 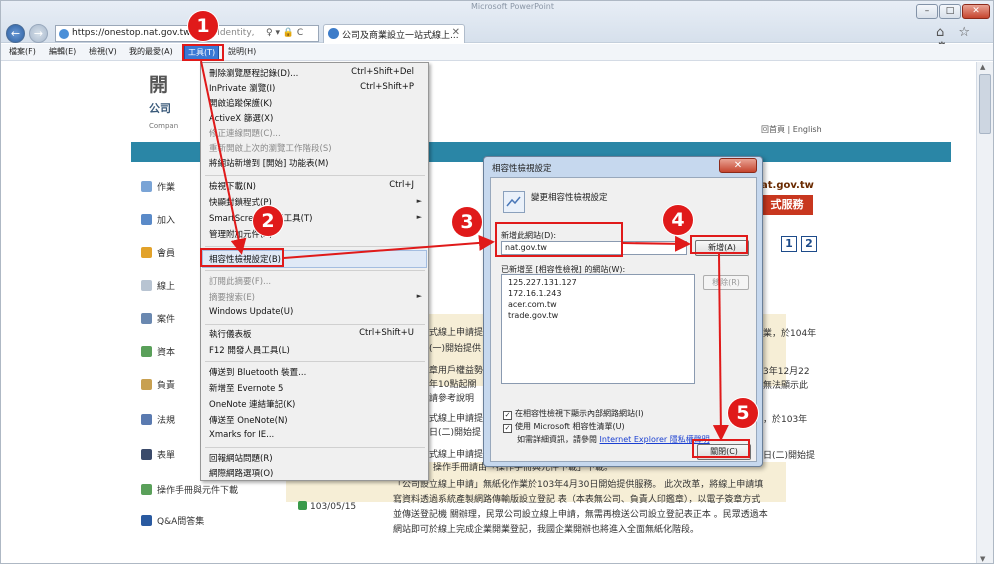 What do you see at coordinates (456, 32) in the screenshot?
I see `tab-close-icon: ✕` at bounding box center [456, 32].